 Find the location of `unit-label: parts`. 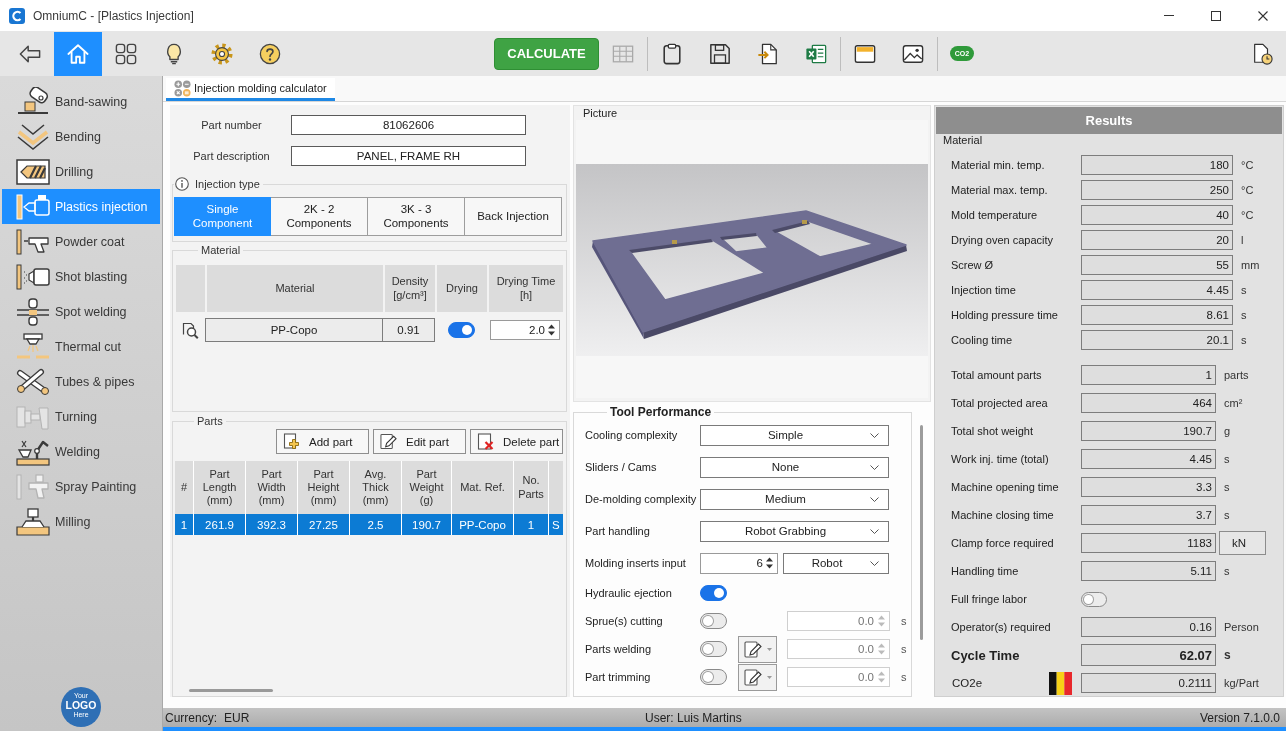

unit-label: parts is located at coordinates (1236, 375).